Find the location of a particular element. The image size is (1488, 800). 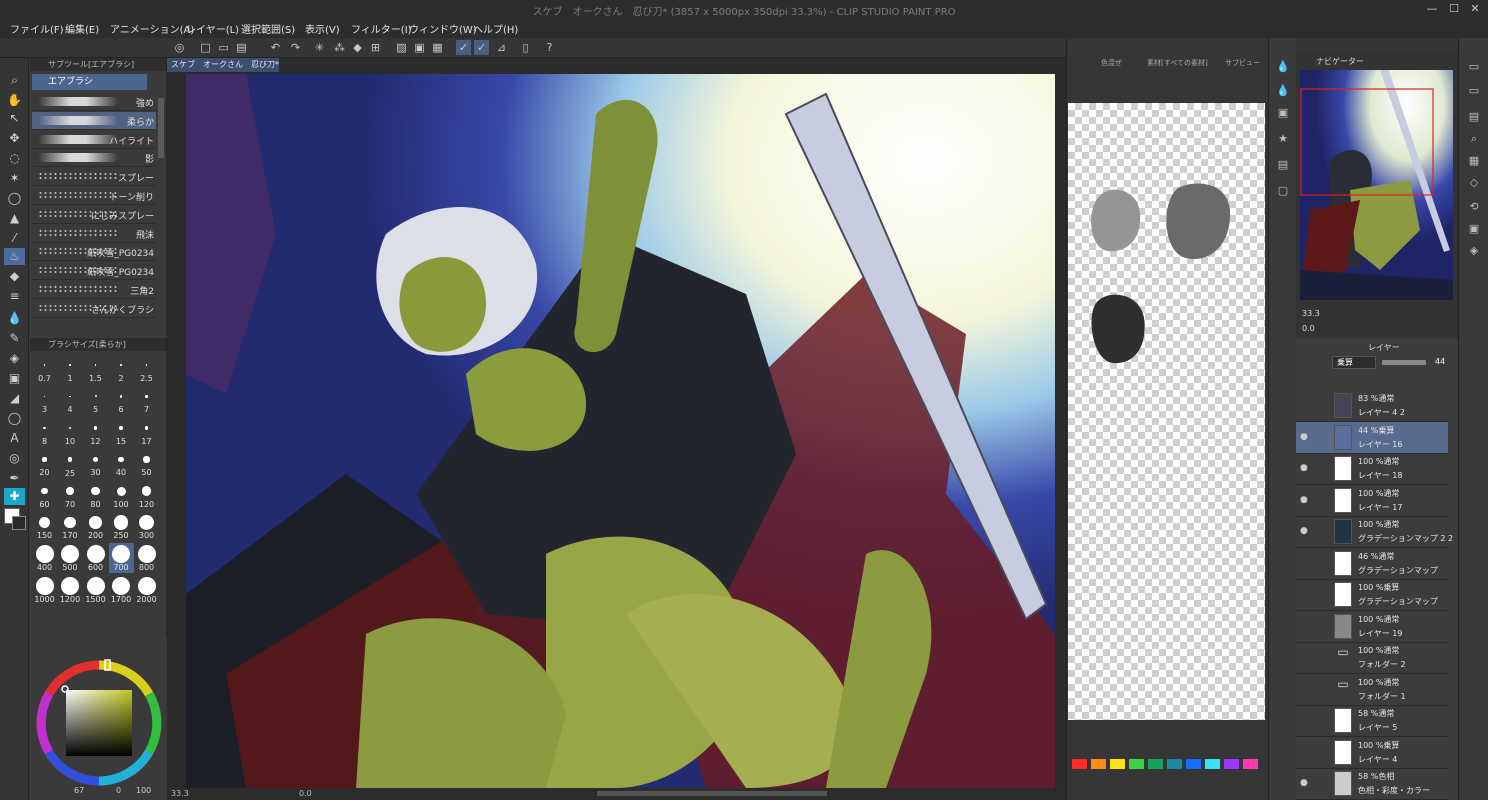

brush-size-option: 200 is located at coordinates (95, 527).